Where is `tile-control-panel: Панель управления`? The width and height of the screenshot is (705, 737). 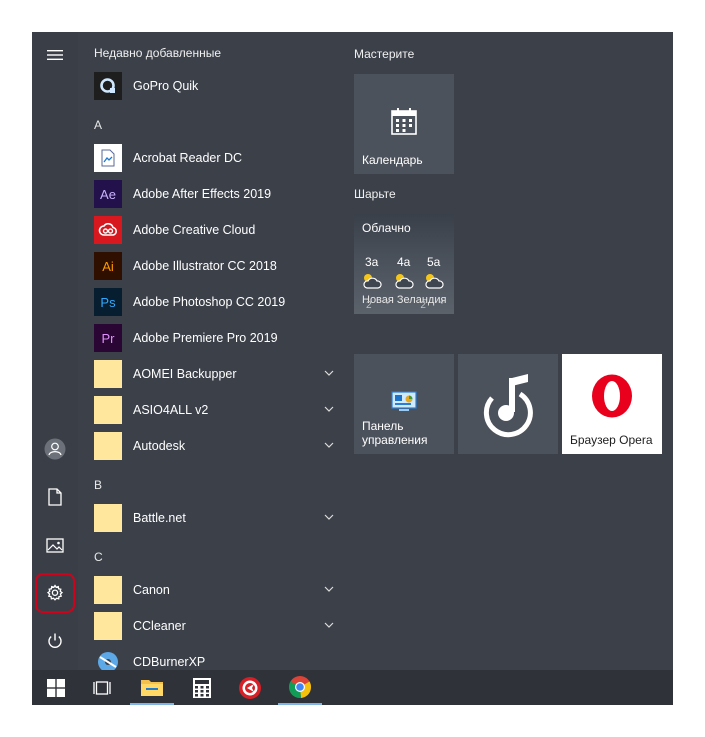
tile-control-panel: Панель управления is located at coordinates (404, 404).